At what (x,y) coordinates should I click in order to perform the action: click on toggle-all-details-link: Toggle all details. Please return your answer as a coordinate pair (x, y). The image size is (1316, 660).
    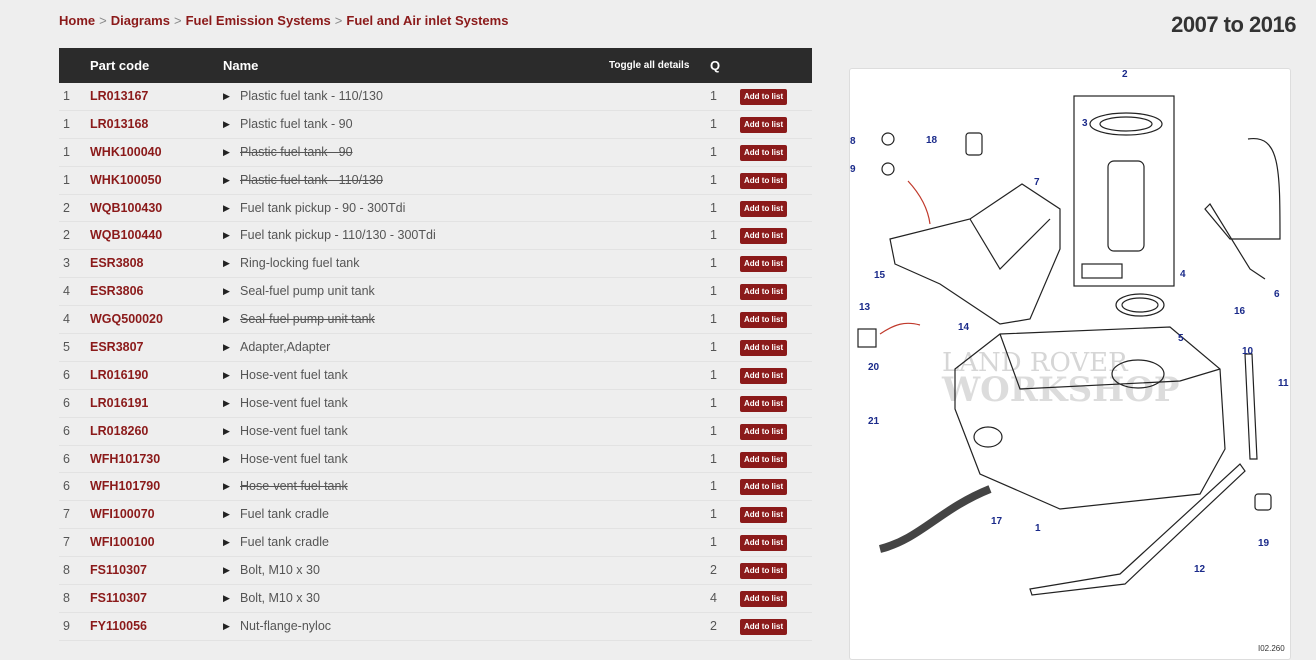
    Looking at the image, I should click on (649, 65).